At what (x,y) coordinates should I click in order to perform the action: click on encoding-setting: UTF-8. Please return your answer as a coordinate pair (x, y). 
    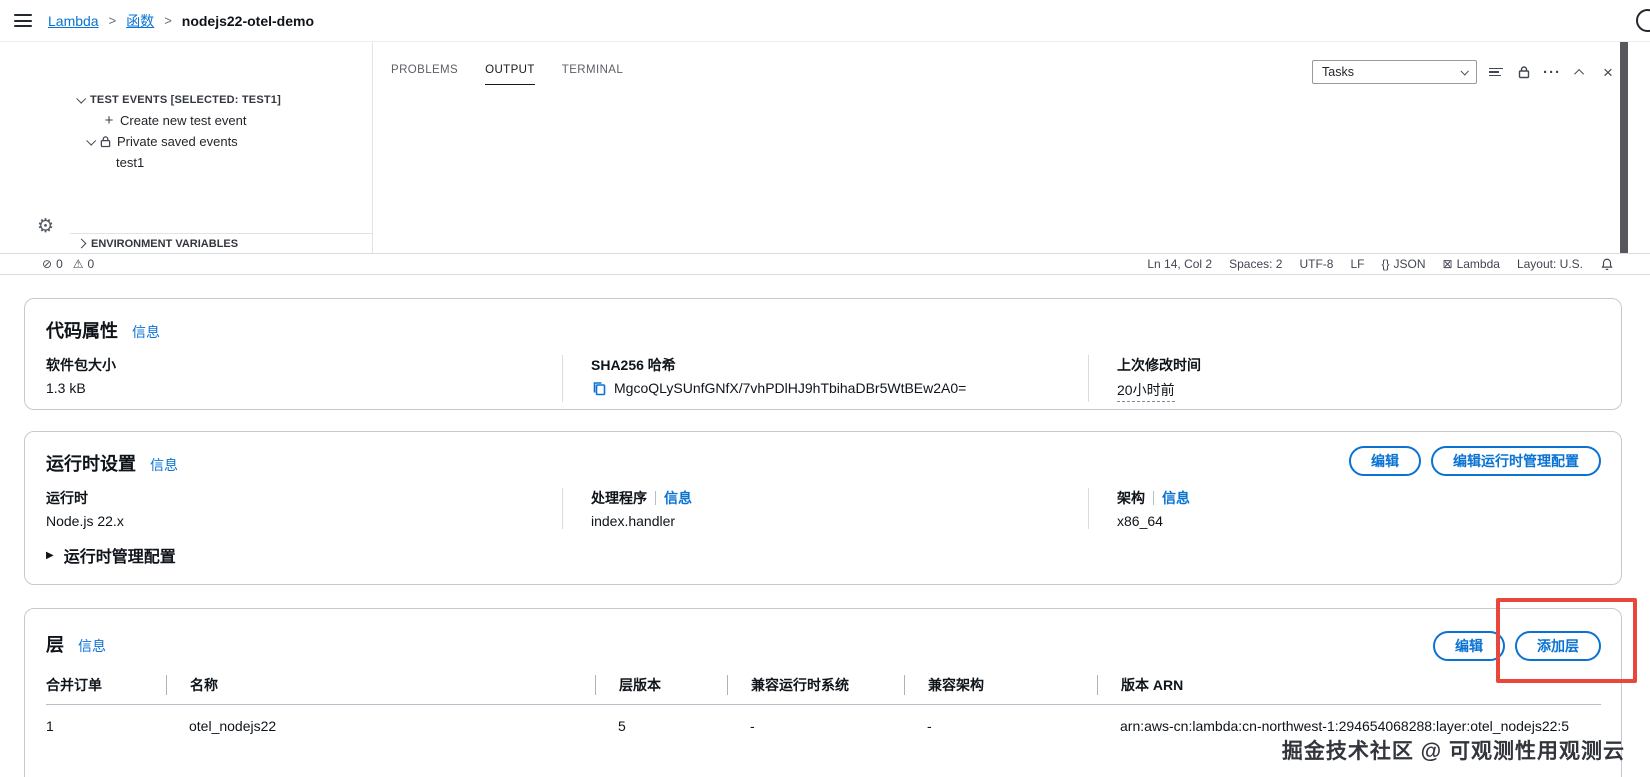
    Looking at the image, I should click on (1316, 264).